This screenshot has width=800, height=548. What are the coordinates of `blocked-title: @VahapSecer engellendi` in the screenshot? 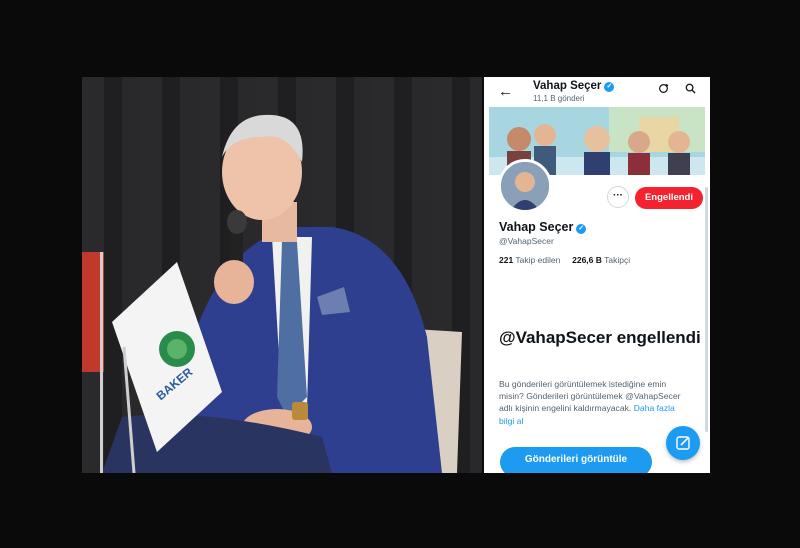 It's located at (600, 337).